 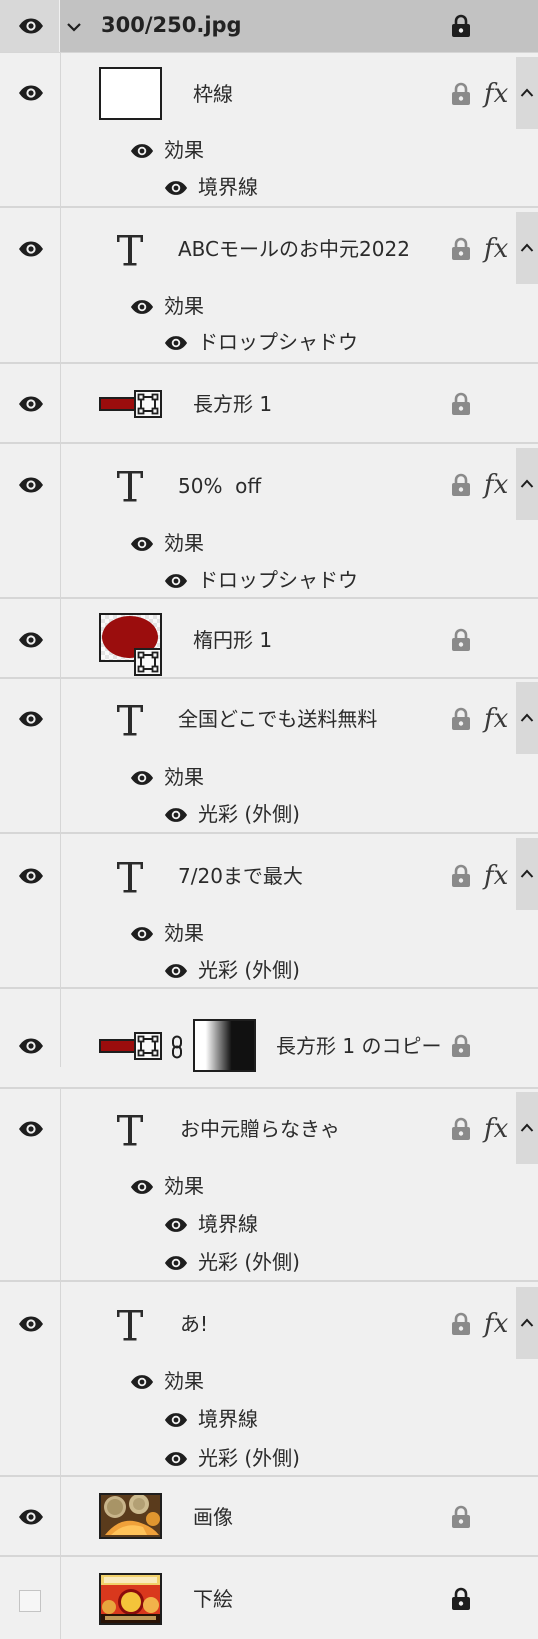 What do you see at coordinates (184, 933) in the screenshot?
I see `effects-label: 効果` at bounding box center [184, 933].